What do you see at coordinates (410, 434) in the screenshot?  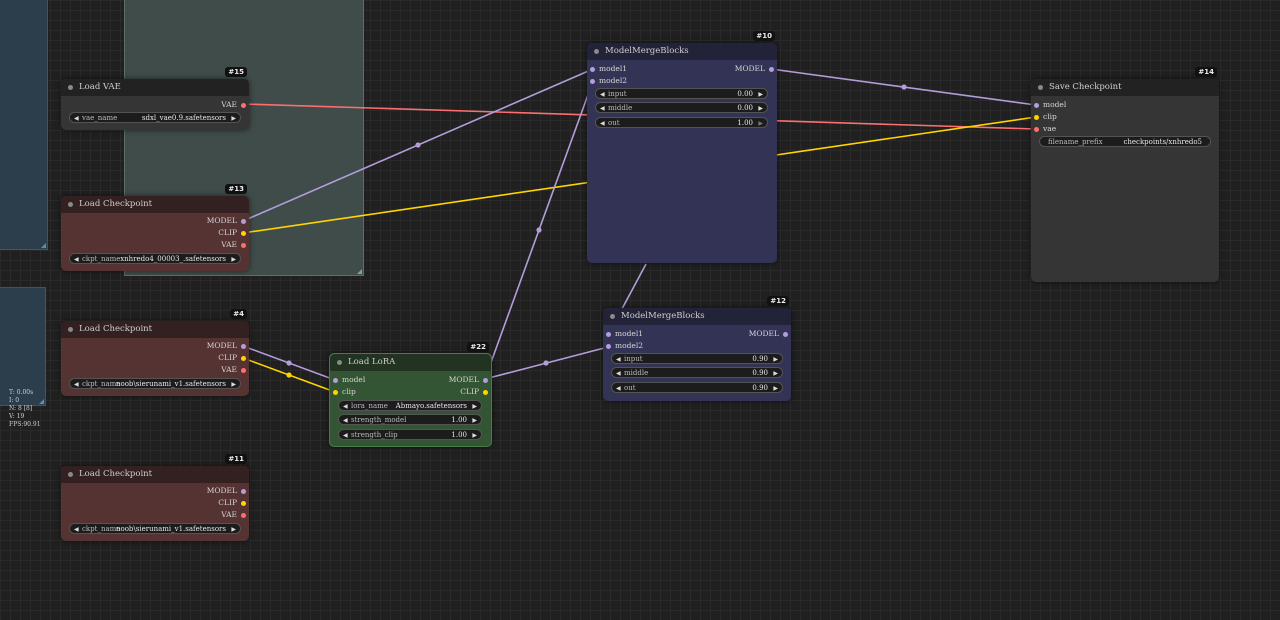 I see `number-strength-clip: ◀ strength_clip 1.00 ▶` at bounding box center [410, 434].